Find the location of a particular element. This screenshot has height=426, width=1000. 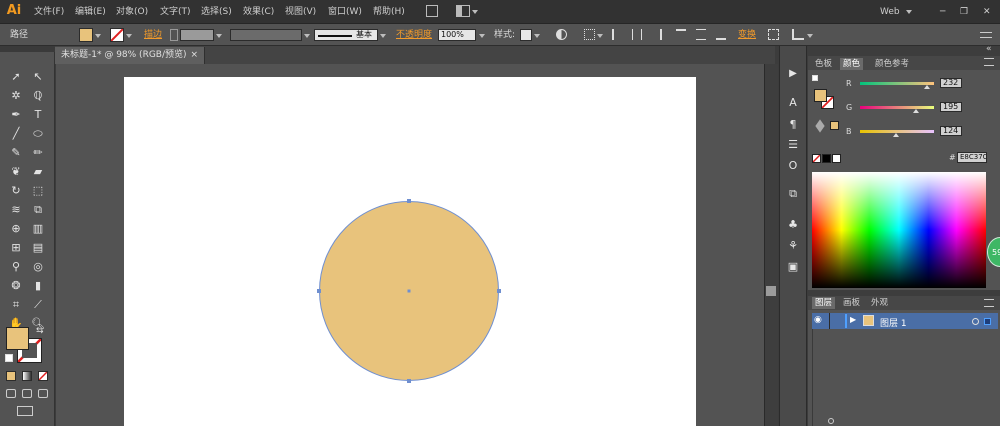

layers-footer-icon is located at coordinates (831, 421).